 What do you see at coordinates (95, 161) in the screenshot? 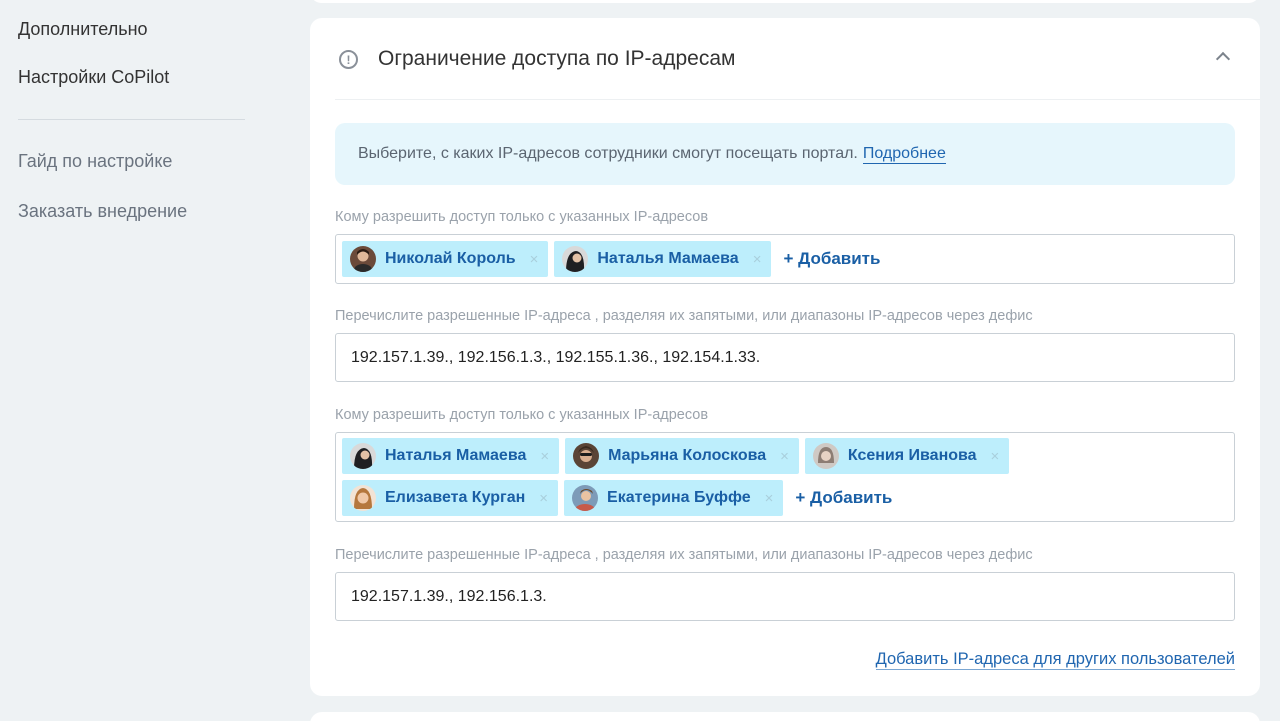
I see `sidebar-item-setup-guide: Гайд по настройке` at bounding box center [95, 161].